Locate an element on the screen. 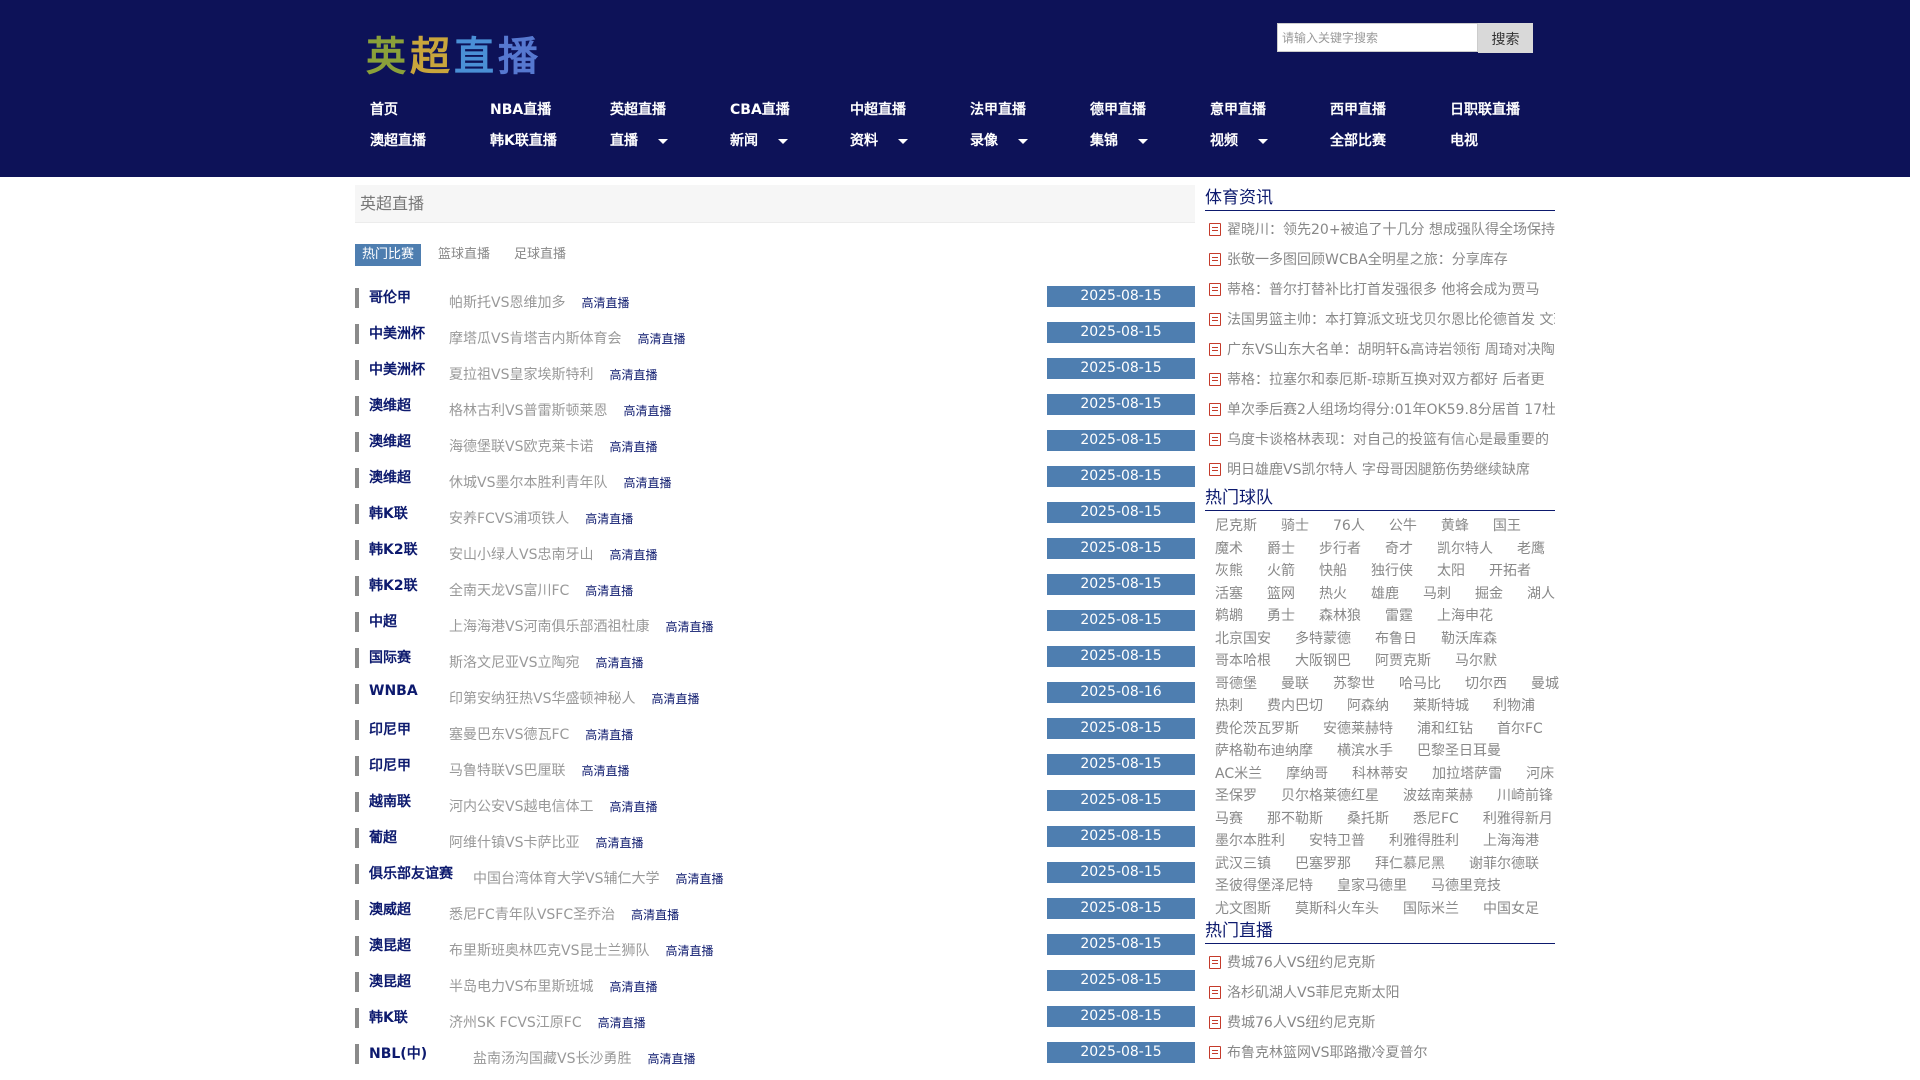 This screenshot has height=1080, width=1920. team-link: 莱斯特城 is located at coordinates (1441, 706).